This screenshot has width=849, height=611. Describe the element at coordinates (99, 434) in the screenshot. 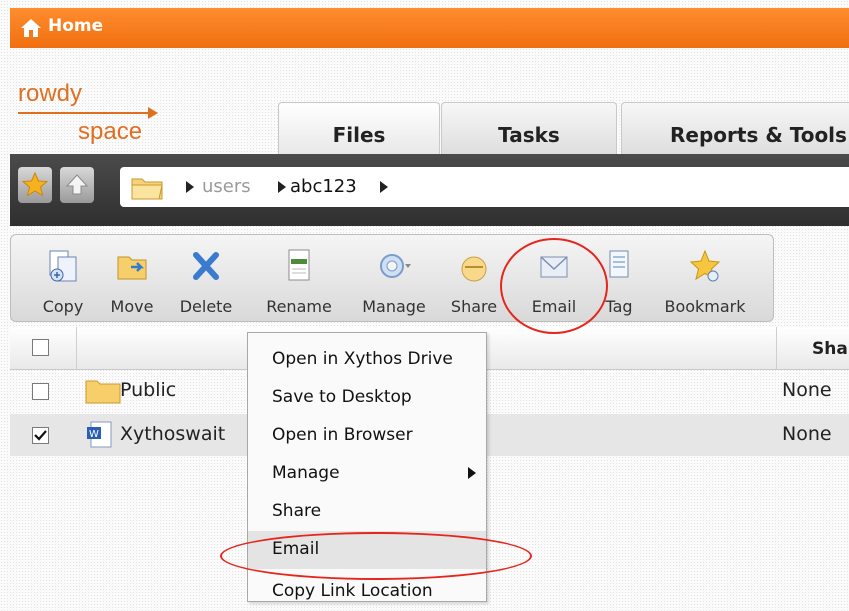

I see `word-document-icon: W` at that location.